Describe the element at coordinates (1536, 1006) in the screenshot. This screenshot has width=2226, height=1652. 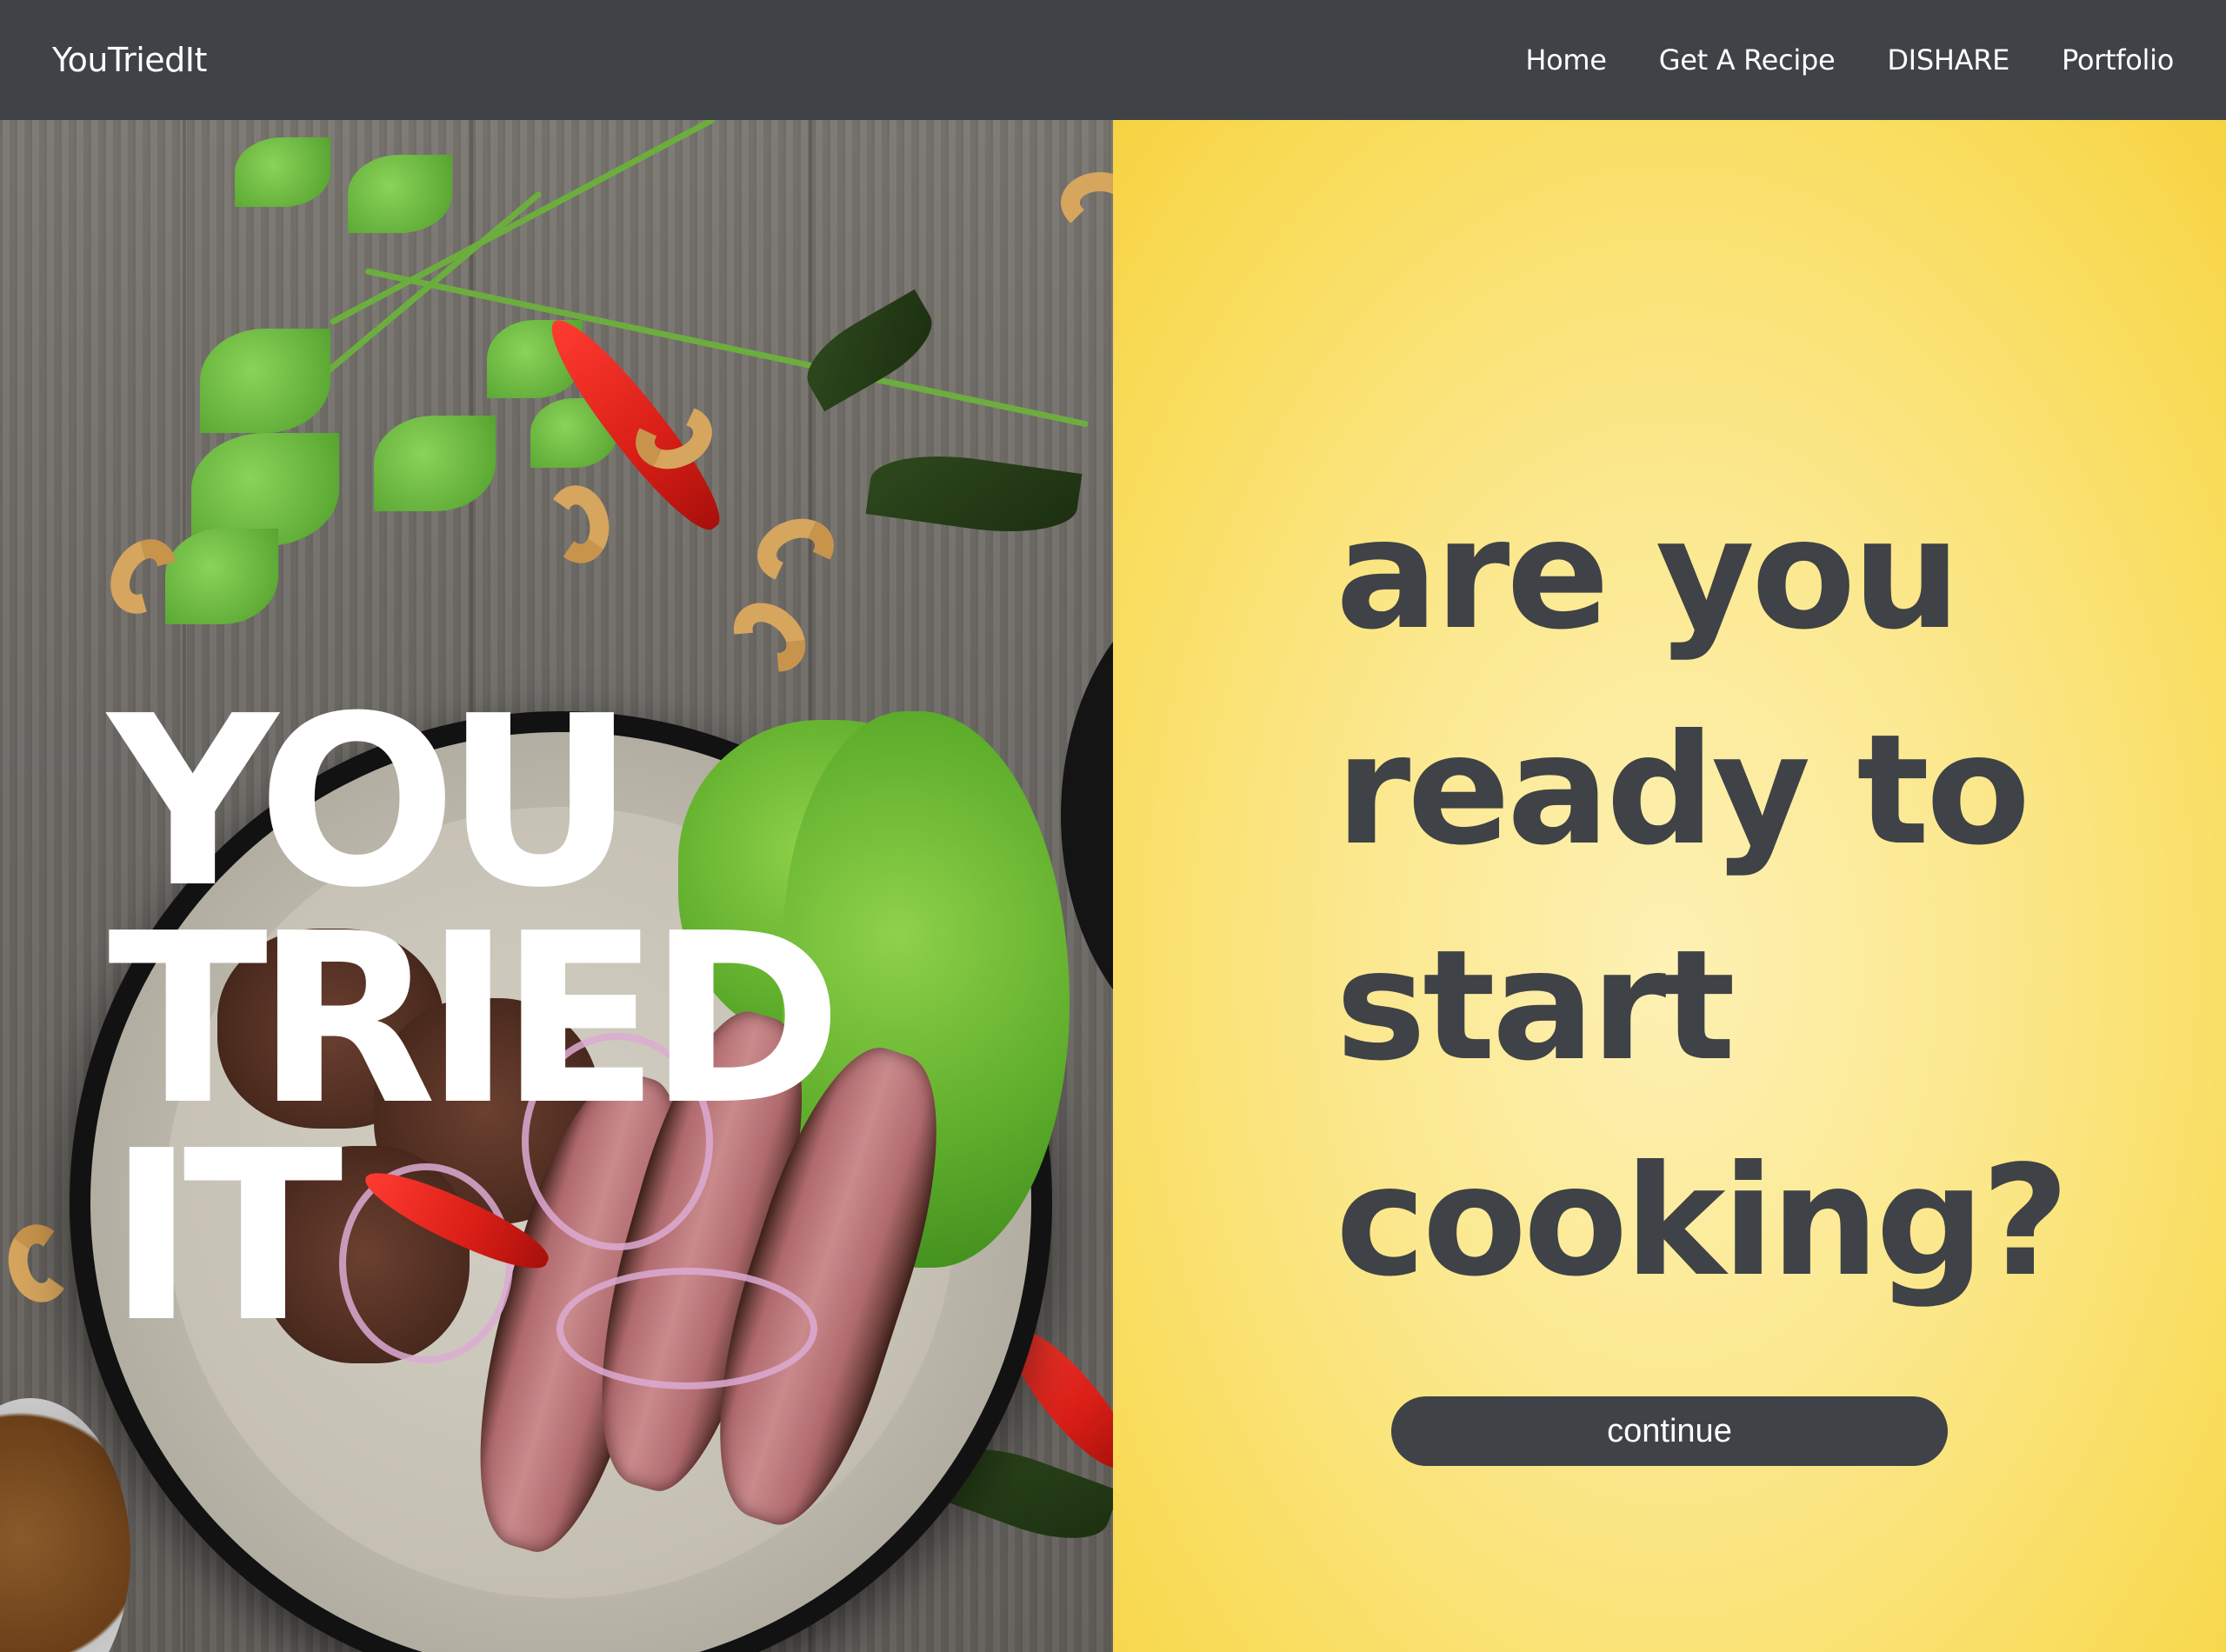
I see `cta-heading-line: start` at that location.